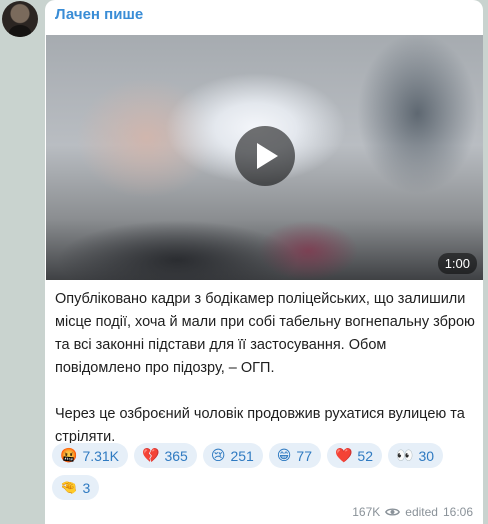 The height and width of the screenshot is (524, 488). Describe the element at coordinates (86, 487) in the screenshot. I see `reaction-count: 3` at that location.